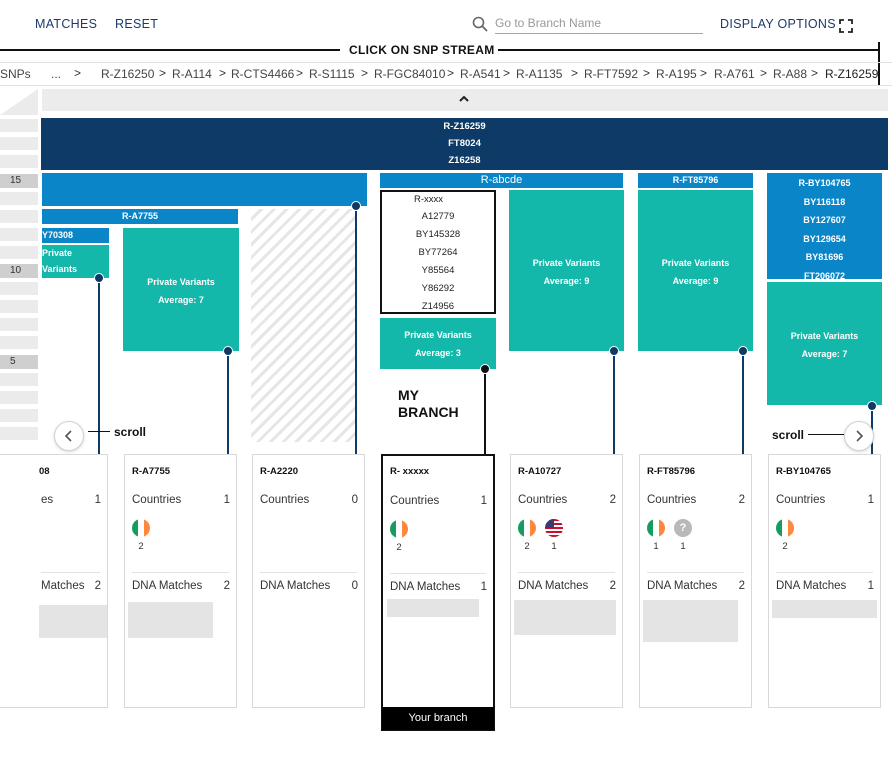 This screenshot has width=892, height=758. I want to click on search-icon, so click(480, 24).